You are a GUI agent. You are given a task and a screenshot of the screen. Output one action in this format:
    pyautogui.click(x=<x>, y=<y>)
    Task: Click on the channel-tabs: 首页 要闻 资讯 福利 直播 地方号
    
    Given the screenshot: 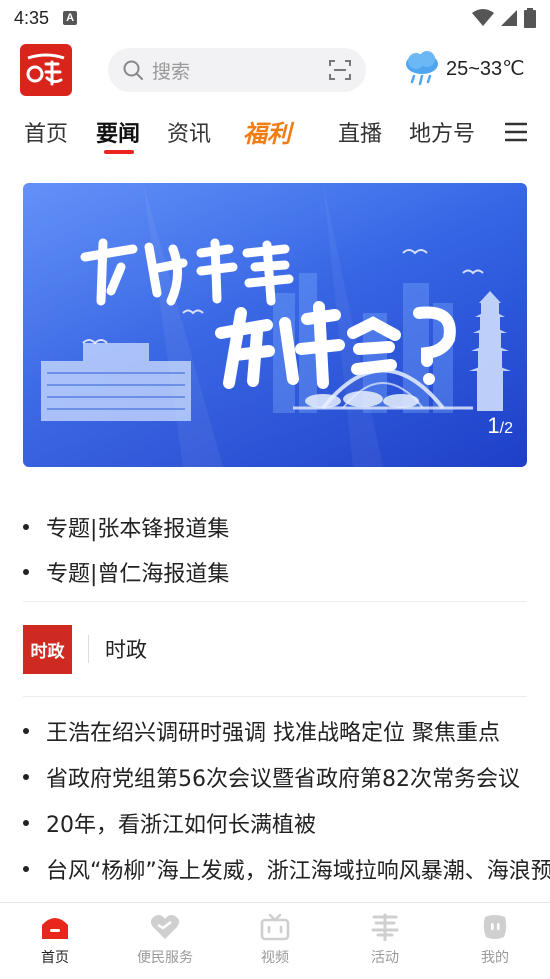 What is the action you would take?
    pyautogui.click(x=275, y=133)
    